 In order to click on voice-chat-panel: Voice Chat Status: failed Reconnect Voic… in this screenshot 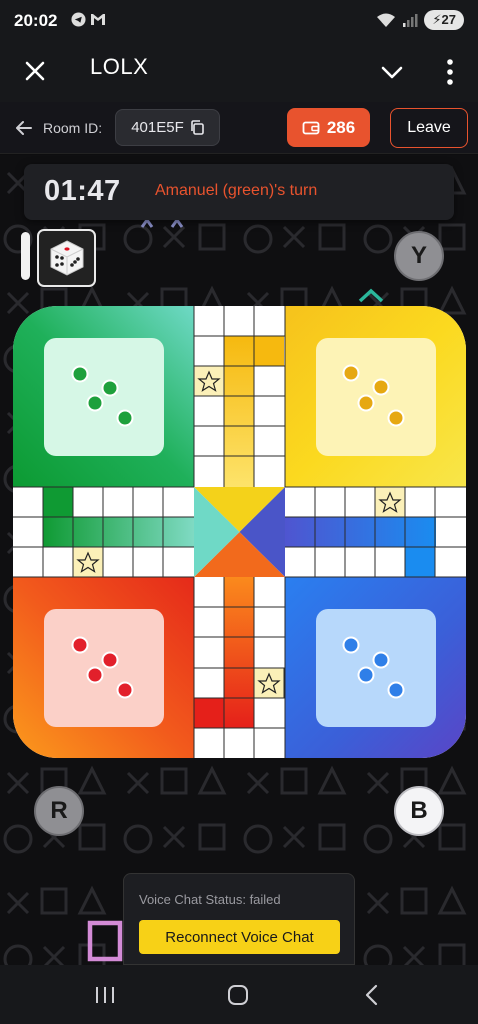, I will do `click(239, 919)`.